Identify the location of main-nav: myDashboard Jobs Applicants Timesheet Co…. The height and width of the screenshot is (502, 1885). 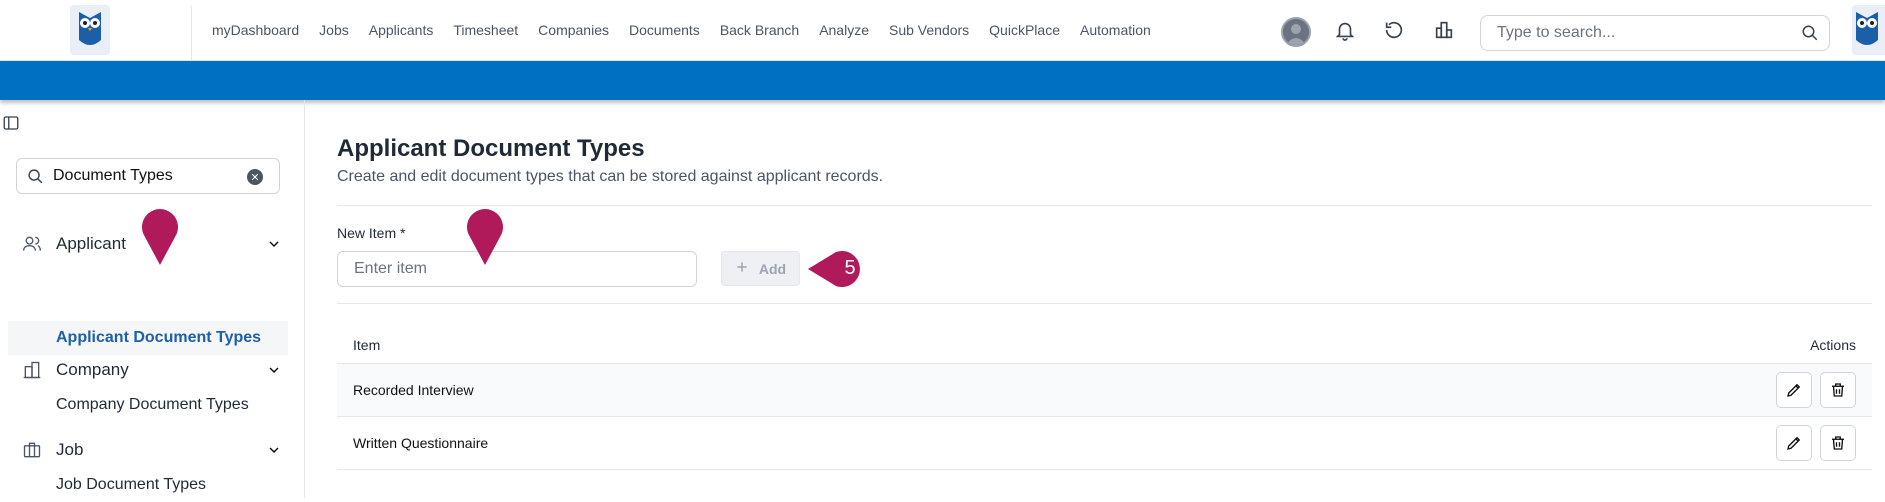
(681, 30).